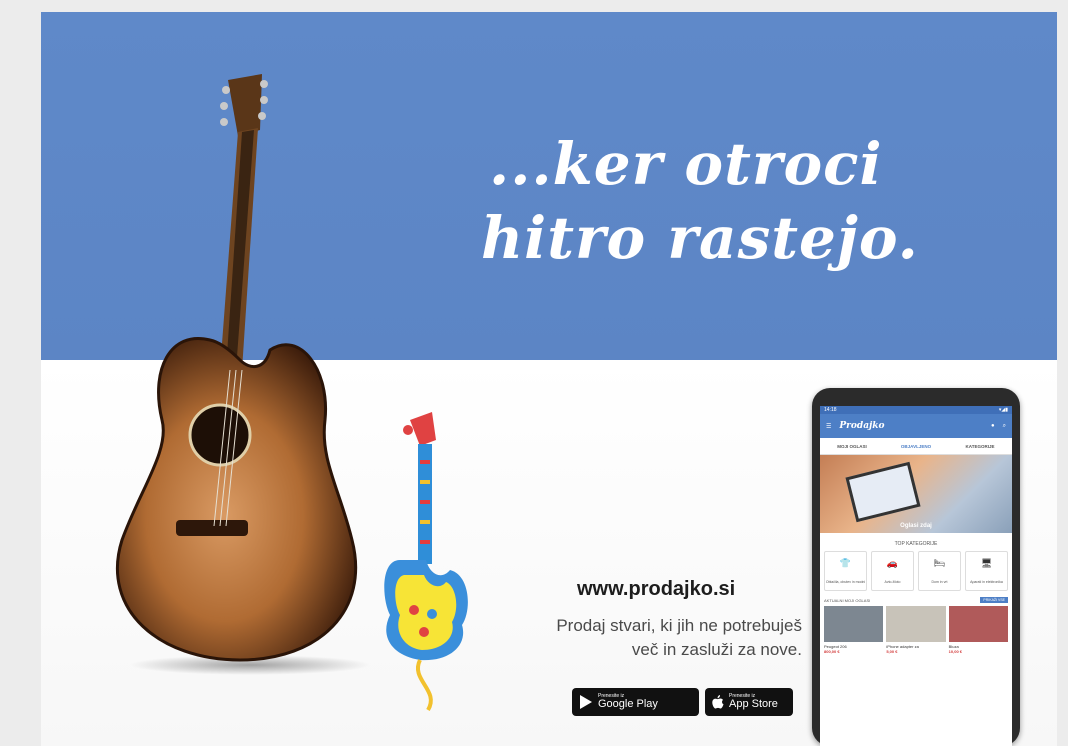  Describe the element at coordinates (628, 704) in the screenshot. I see `google-play-label: Google Play` at that location.